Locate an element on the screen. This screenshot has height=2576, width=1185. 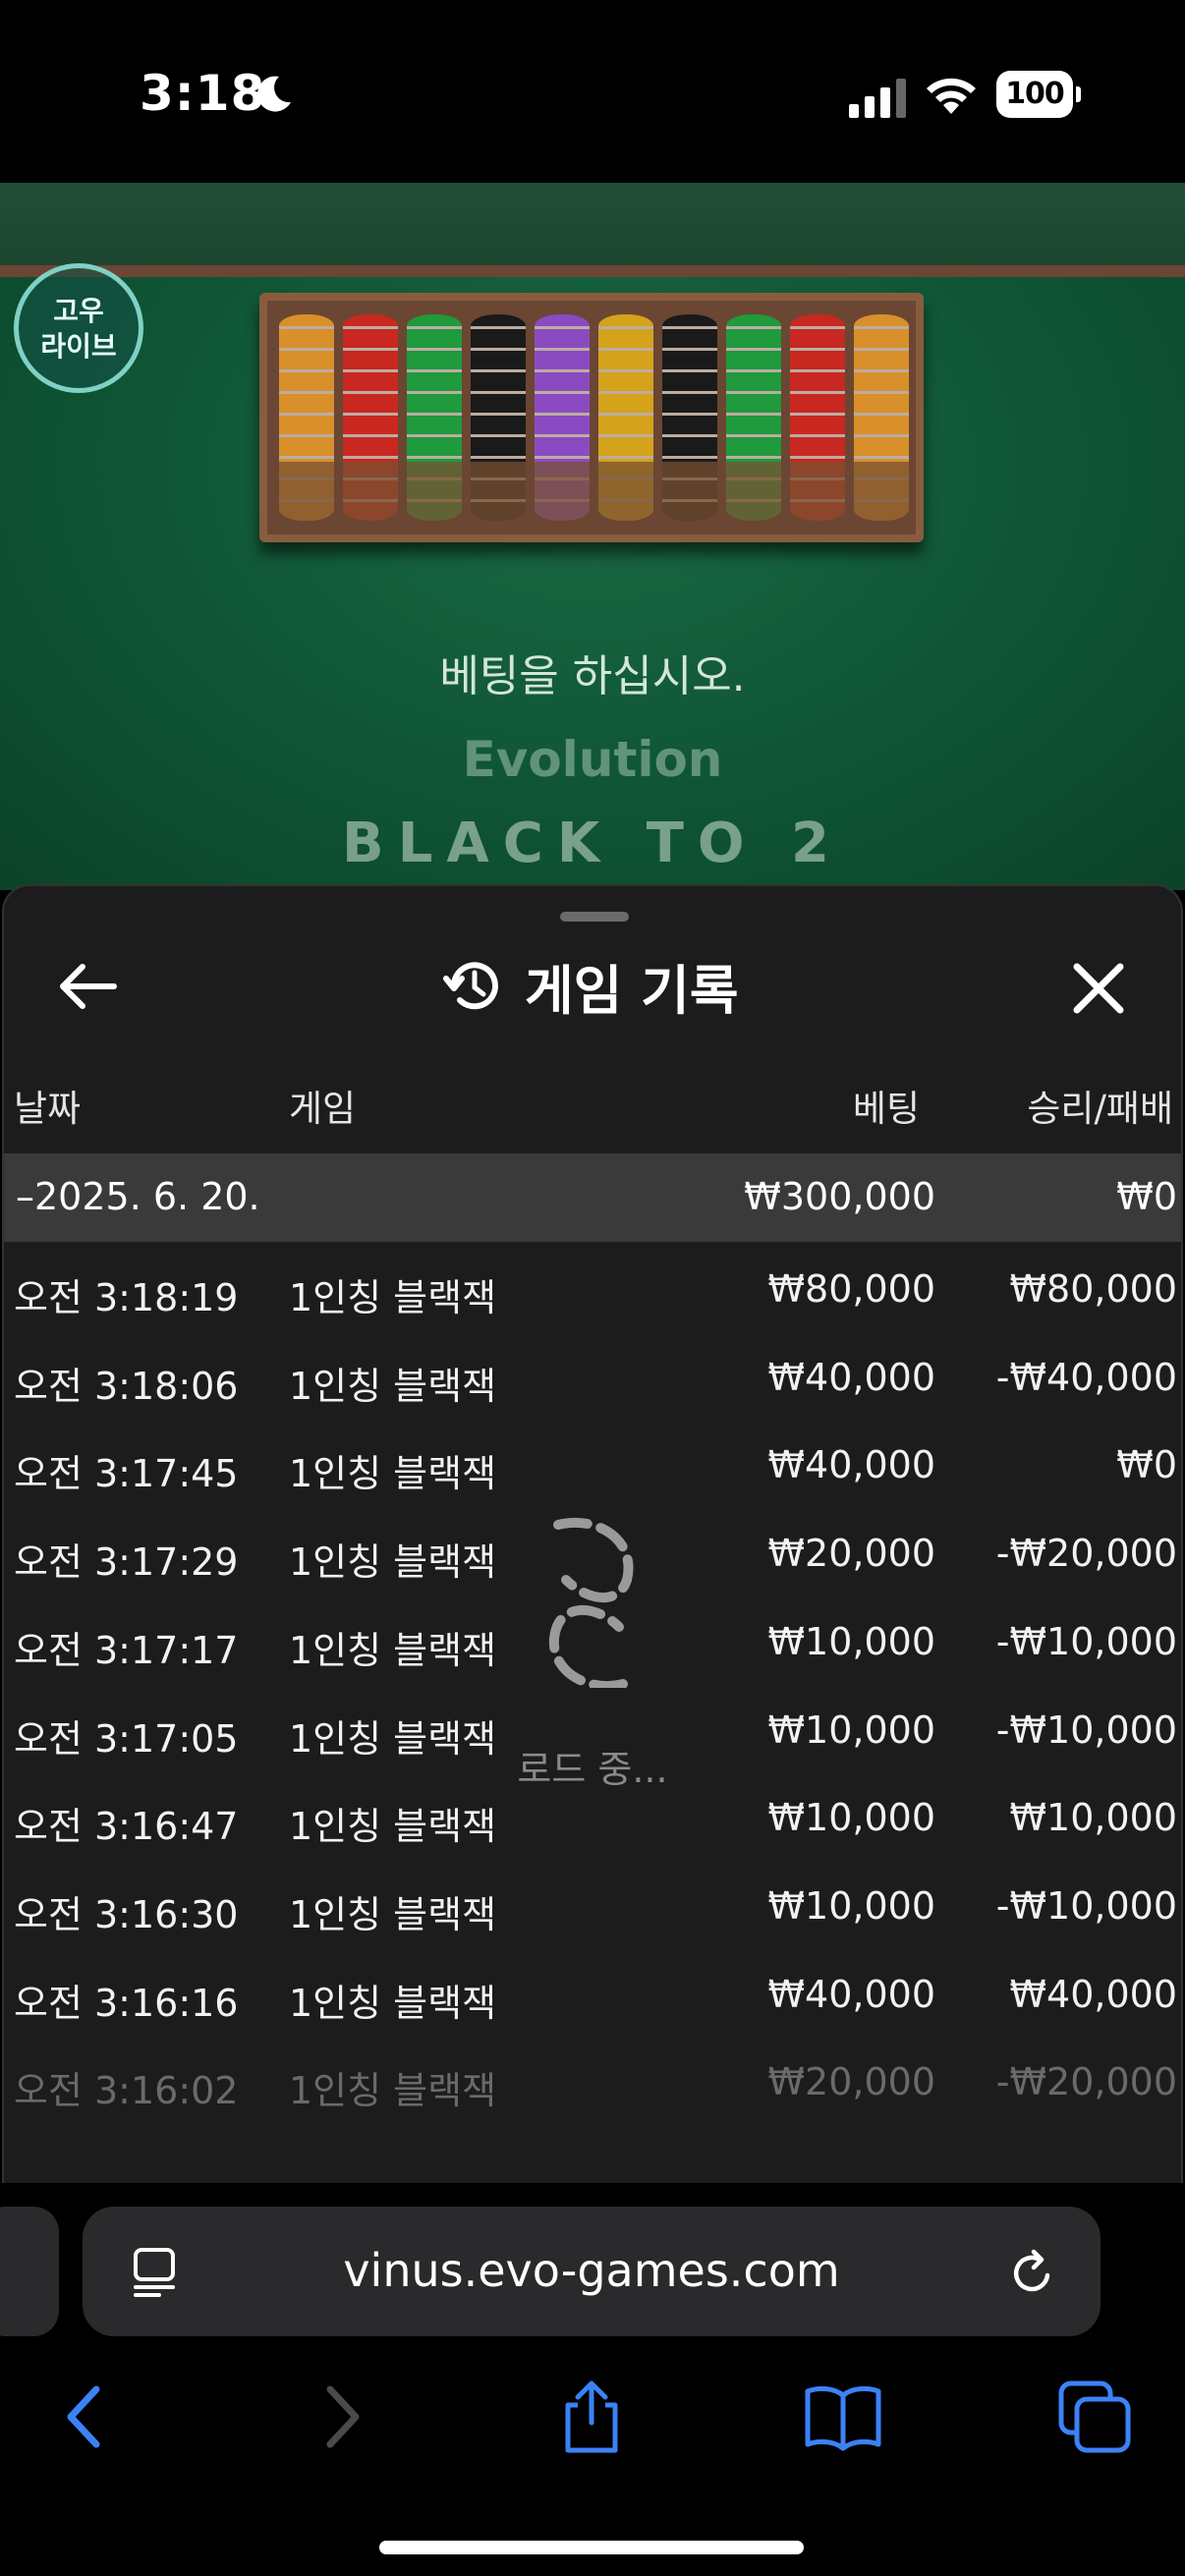
history-row: 오전 3:16:30 1인칭 블랙잭 ₩10,000 -₩10,000 is located at coordinates (592, 1903).